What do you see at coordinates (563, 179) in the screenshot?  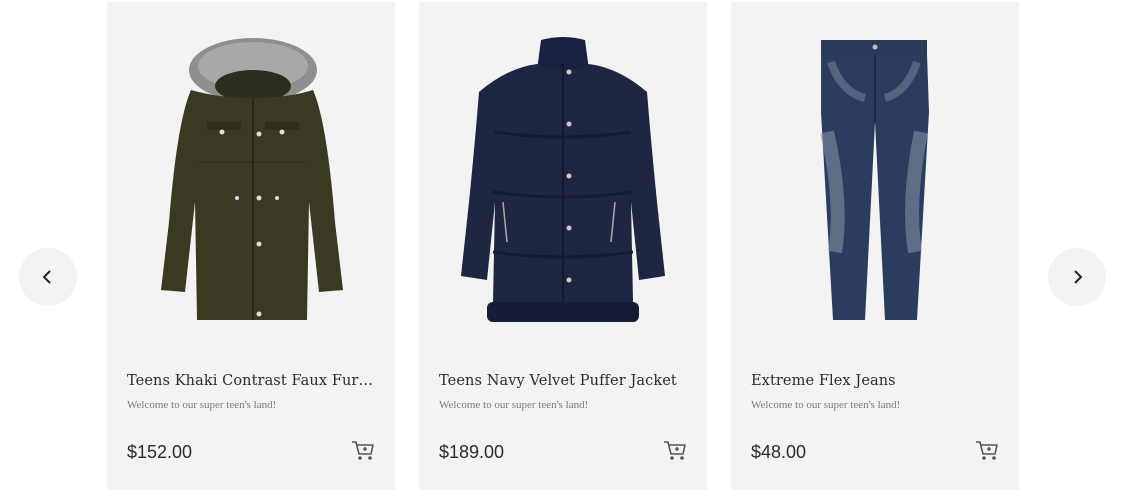 I see `puffer-jacket-image` at bounding box center [563, 179].